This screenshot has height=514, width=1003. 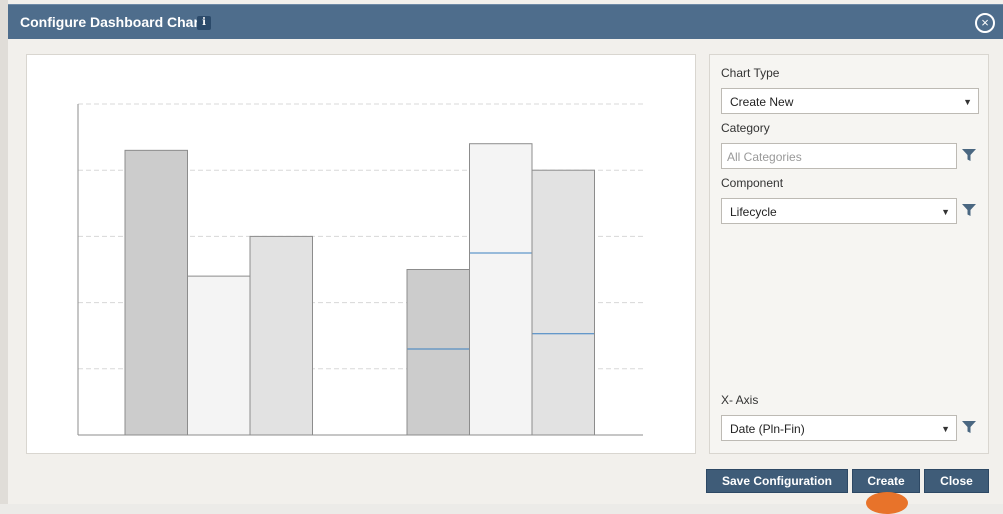 What do you see at coordinates (752, 183) in the screenshot?
I see `component-label: Component` at bounding box center [752, 183].